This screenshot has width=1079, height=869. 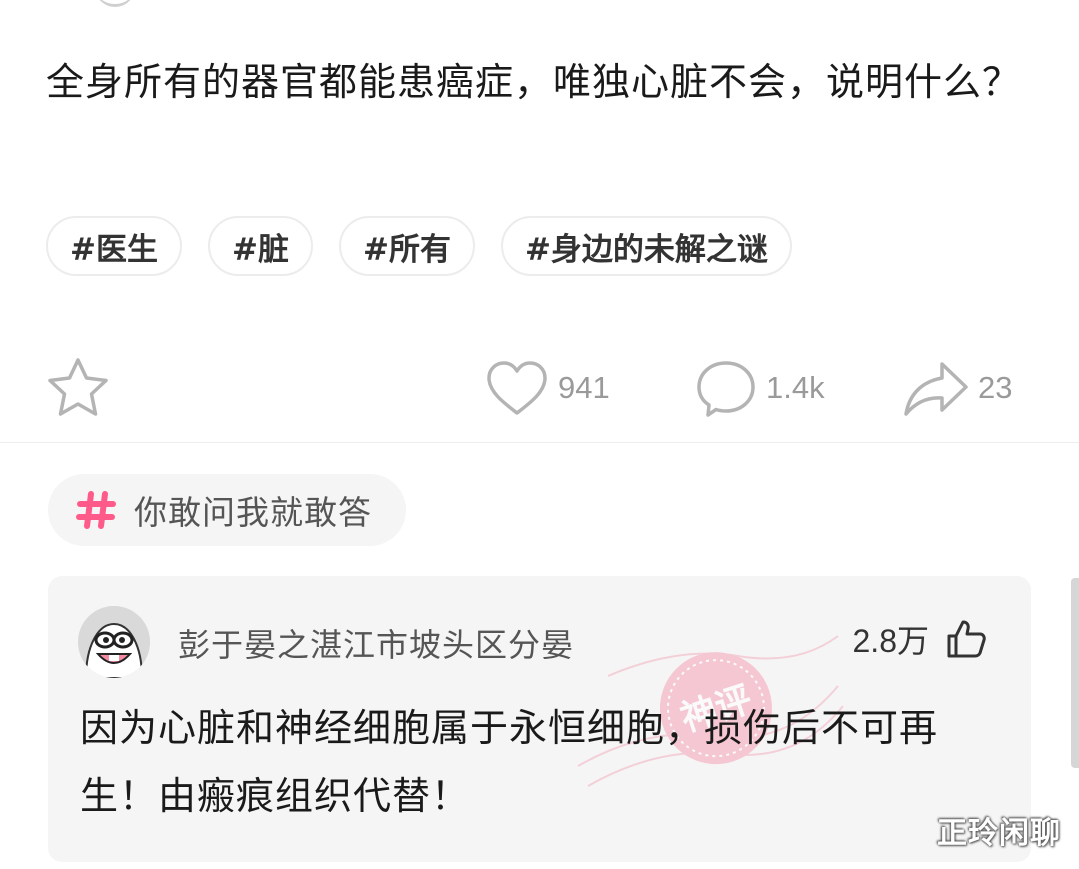 What do you see at coordinates (376, 643) in the screenshot?
I see `comment-username: 彭于晏之湛江市坡头区分晏` at bounding box center [376, 643].